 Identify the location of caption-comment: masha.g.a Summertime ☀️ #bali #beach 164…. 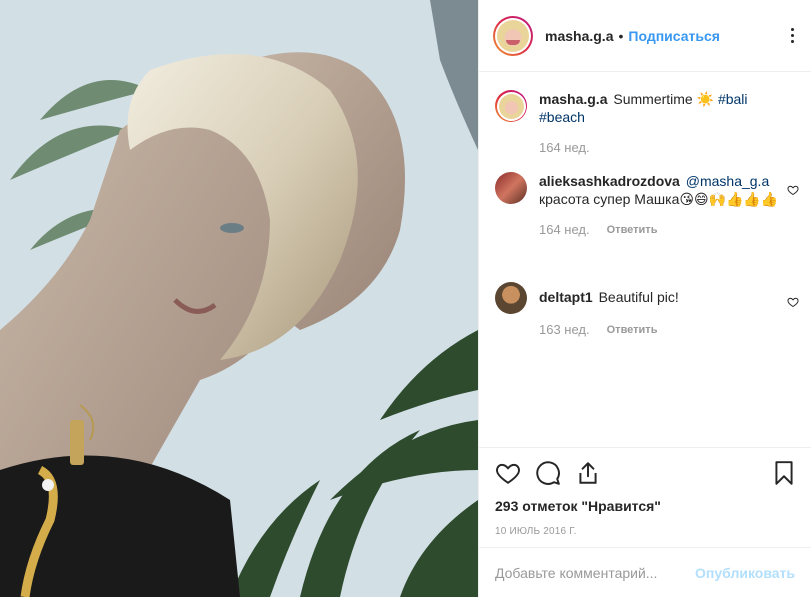
(643, 122).